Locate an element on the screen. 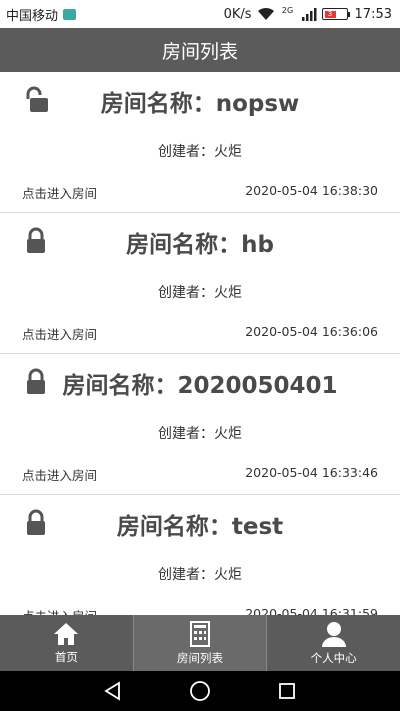 This screenshot has height=711, width=400. recent-apps-icon is located at coordinates (287, 691).